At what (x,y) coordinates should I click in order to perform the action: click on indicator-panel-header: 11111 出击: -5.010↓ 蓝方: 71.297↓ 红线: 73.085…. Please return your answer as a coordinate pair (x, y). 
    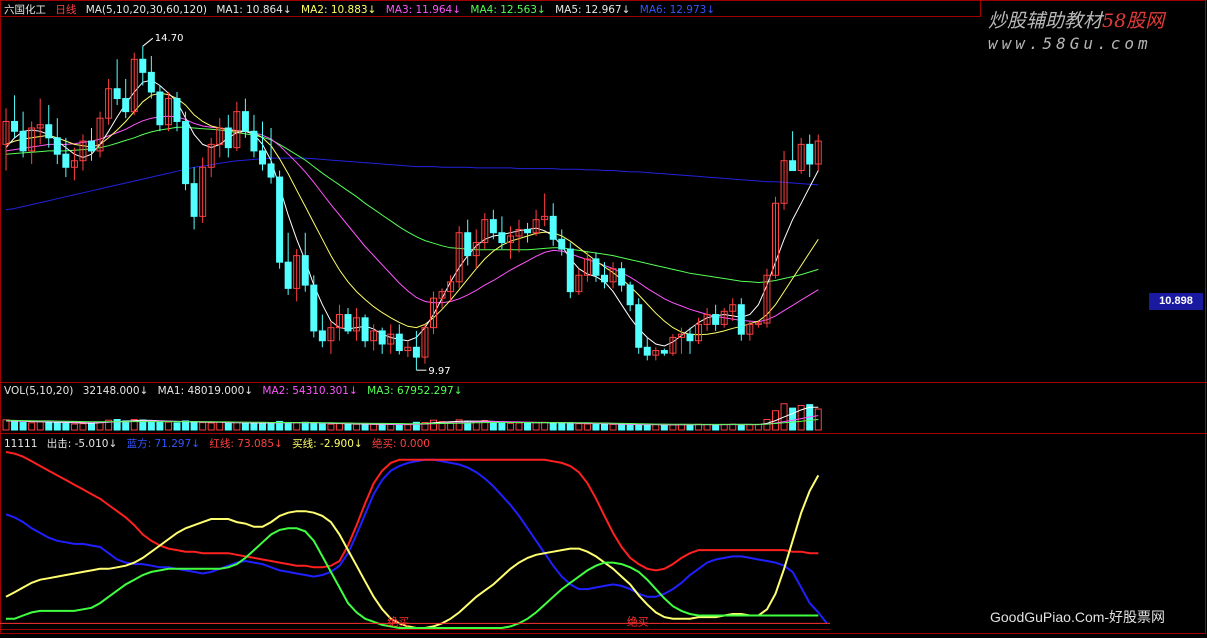
    Looking at the image, I should click on (220, 443).